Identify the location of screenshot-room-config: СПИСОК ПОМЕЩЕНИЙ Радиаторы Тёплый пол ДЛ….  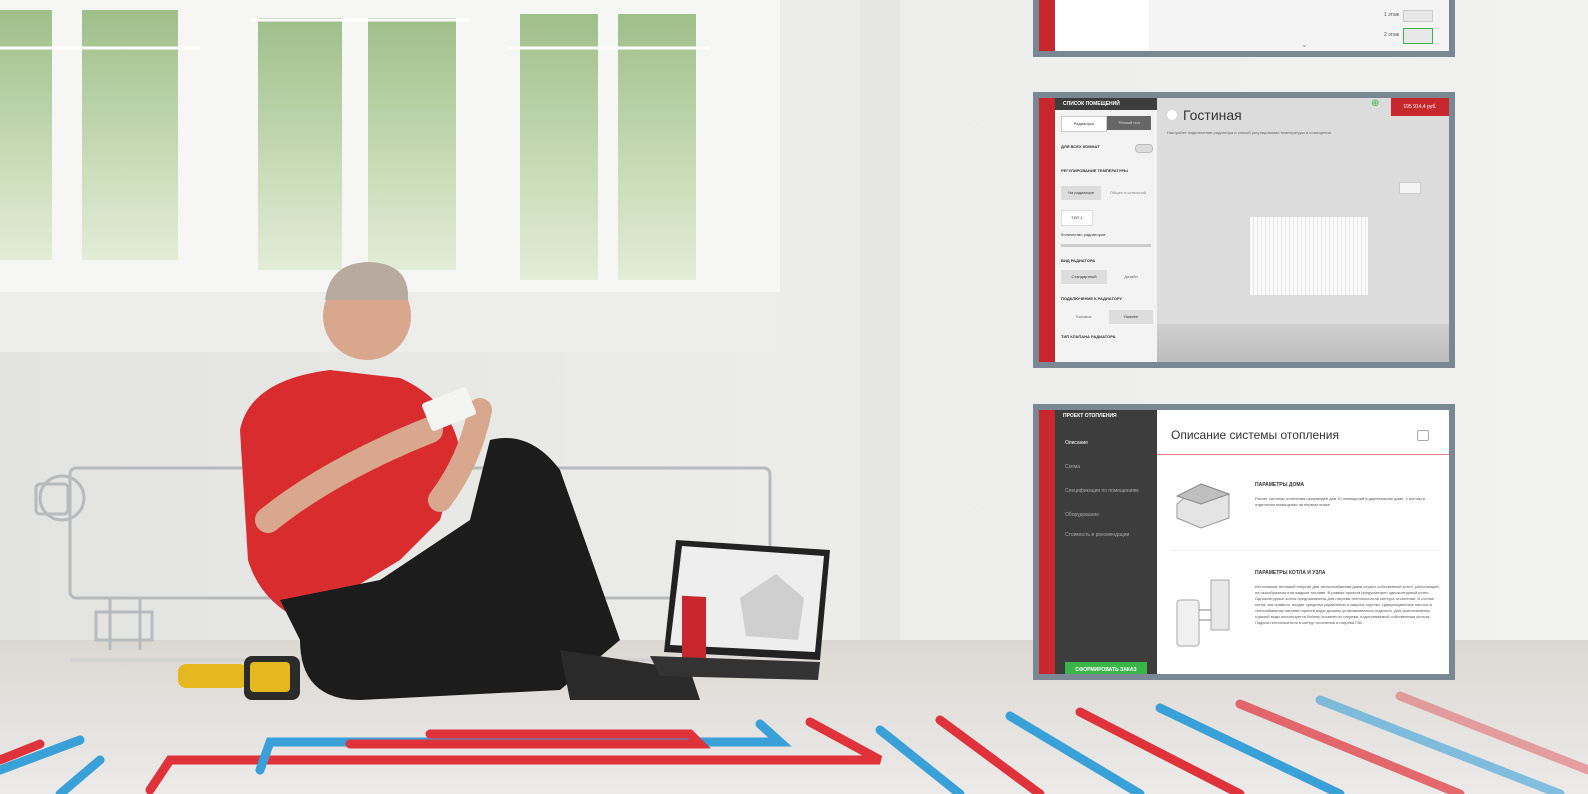
(1244, 230).